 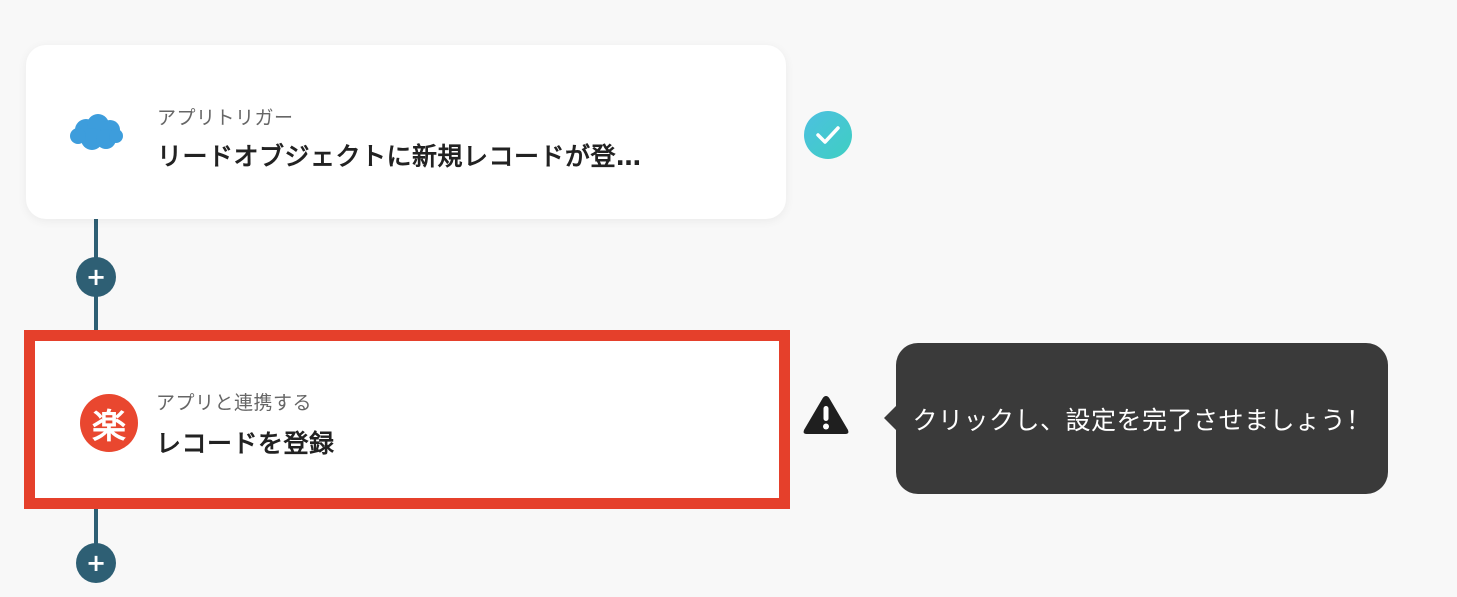 I want to click on rakuten-icon-glyph: 楽, so click(x=109, y=423).